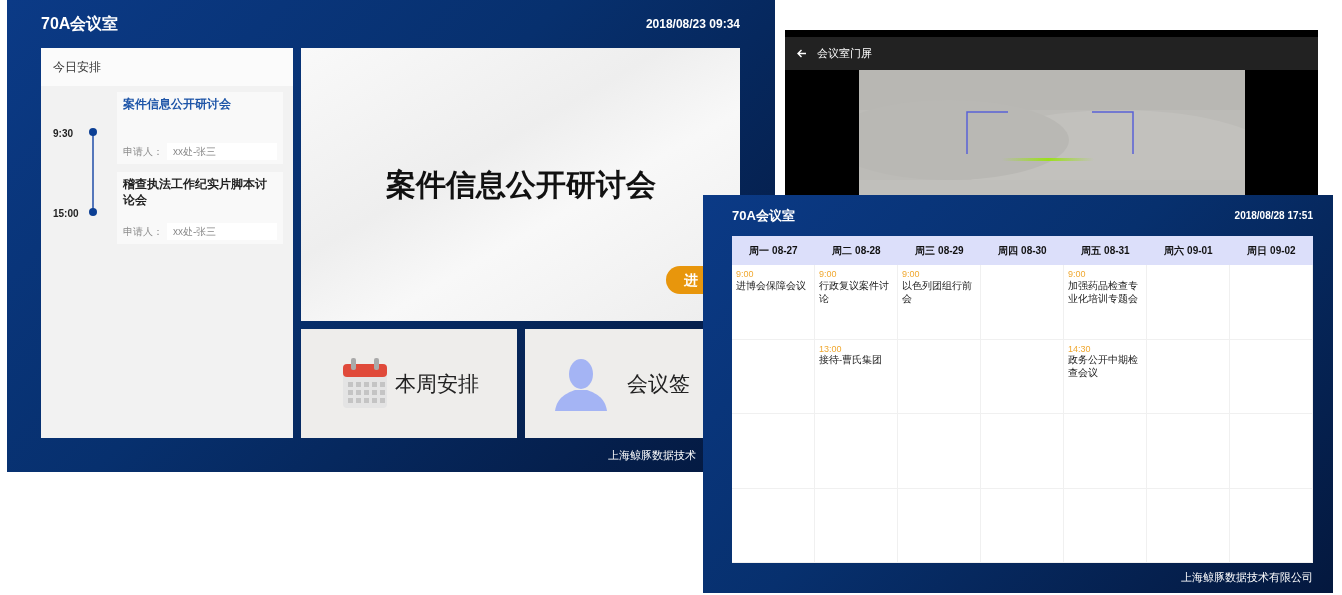 The image size is (1342, 595). I want to click on scan-frame-icon, so click(1049, 133).